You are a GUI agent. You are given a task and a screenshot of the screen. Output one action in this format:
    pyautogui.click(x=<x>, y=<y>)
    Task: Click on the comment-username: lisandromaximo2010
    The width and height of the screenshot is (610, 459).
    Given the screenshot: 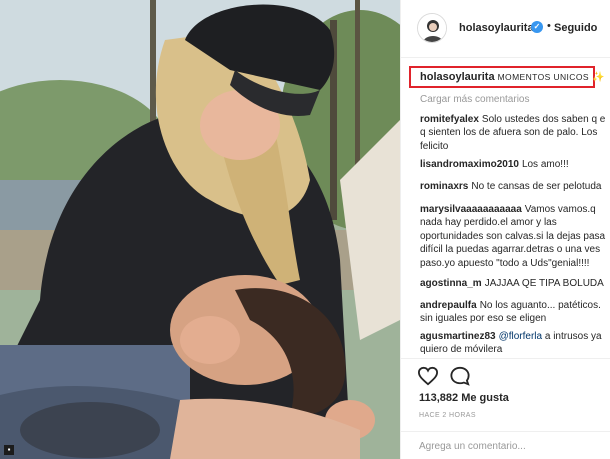 What is the action you would take?
    pyautogui.click(x=469, y=164)
    